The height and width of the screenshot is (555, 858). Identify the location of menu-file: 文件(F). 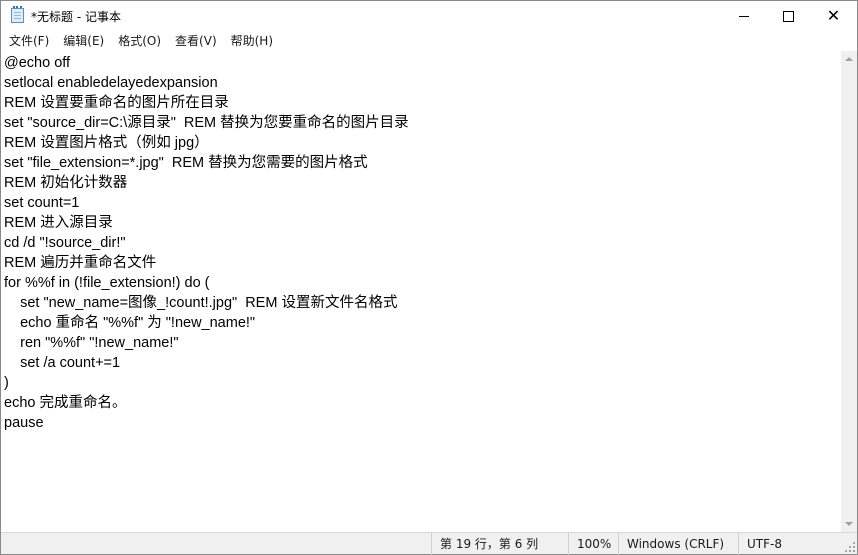
(28, 41).